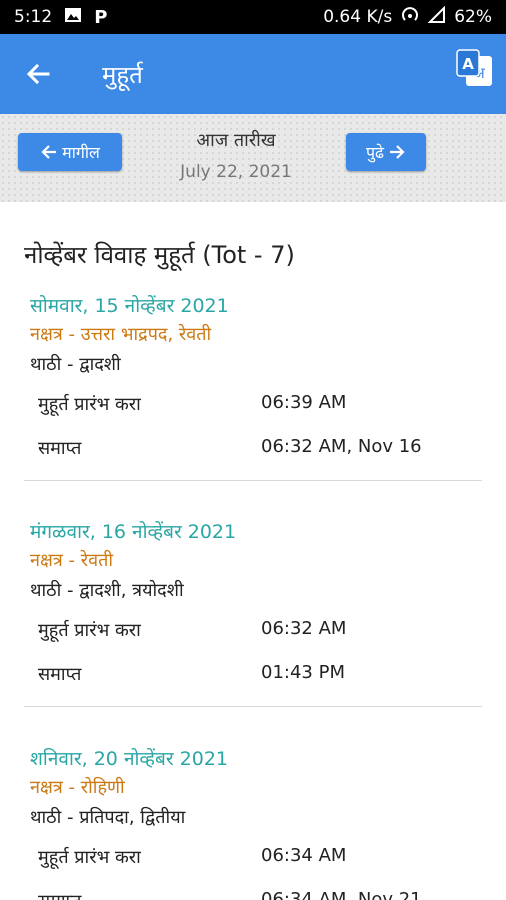 Image resolution: width=506 pixels, height=900 pixels. What do you see at coordinates (304, 855) in the screenshot?
I see `start-time: 06:34 AM` at bounding box center [304, 855].